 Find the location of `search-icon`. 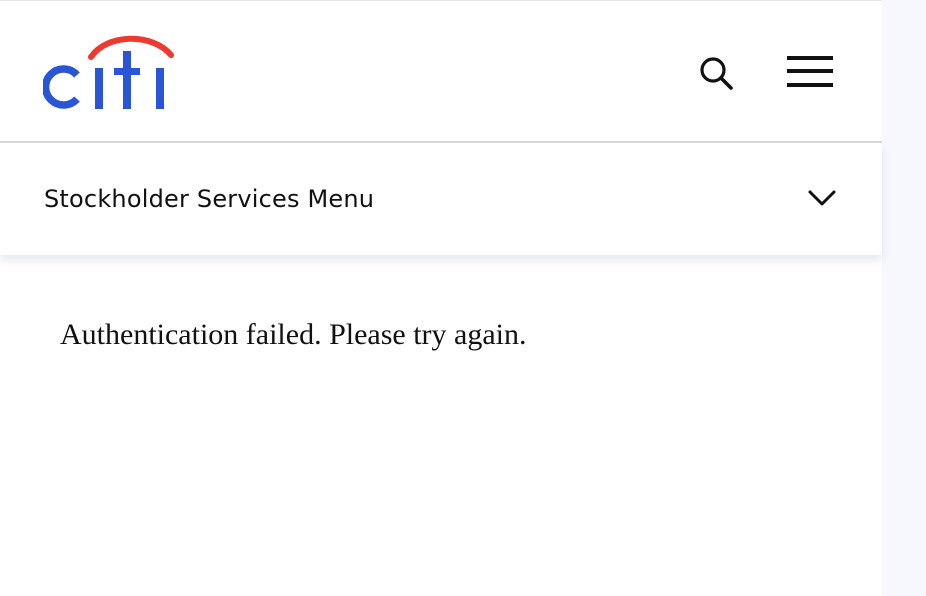

search-icon is located at coordinates (716, 73).